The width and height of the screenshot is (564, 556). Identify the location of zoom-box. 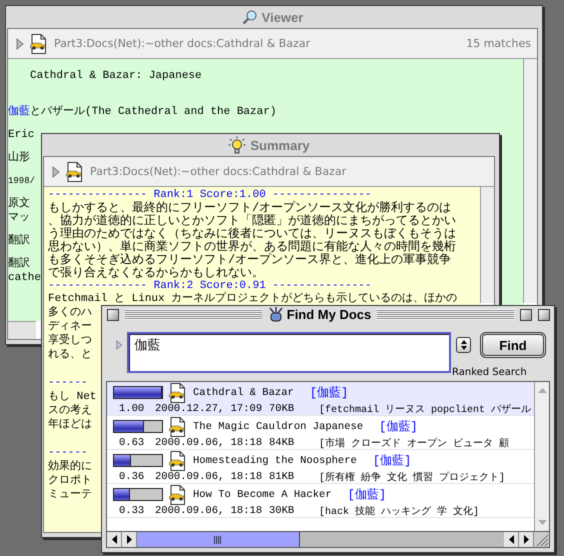
(526, 314).